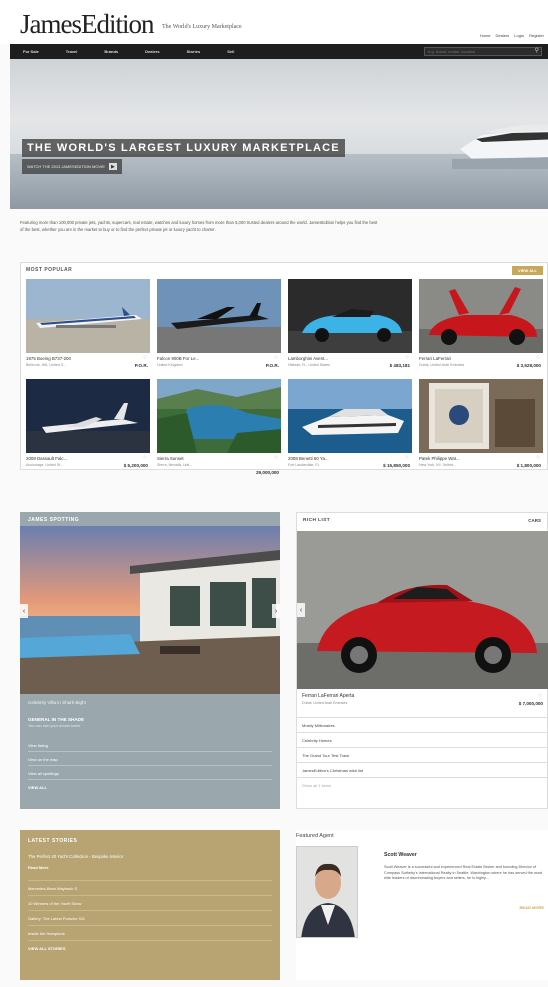 This screenshot has height=987, width=548. What do you see at coordinates (422, 724) in the screenshot?
I see `rich-list-link: Mostly Millionaires` at bounding box center [422, 724].